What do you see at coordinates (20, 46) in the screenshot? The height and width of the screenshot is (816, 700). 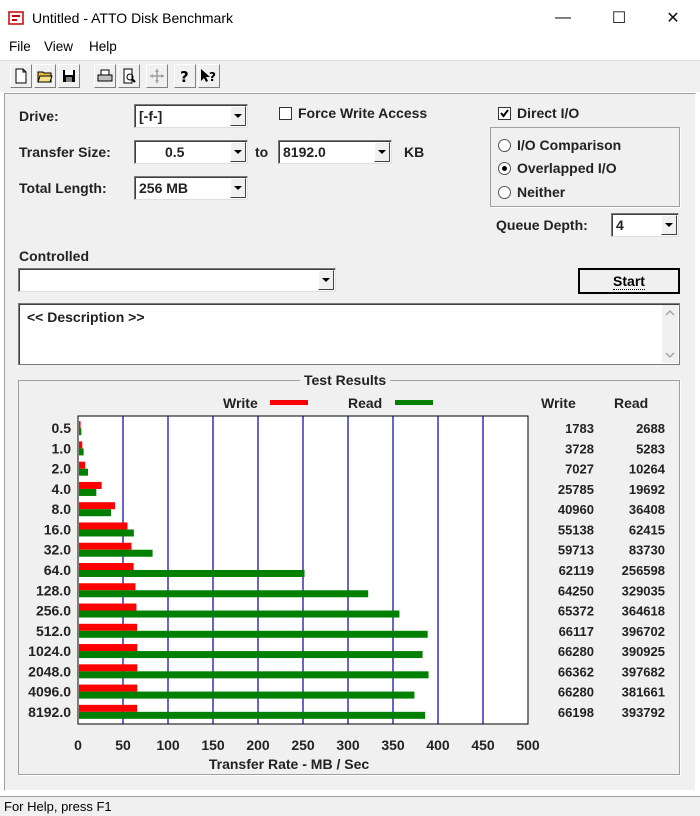 I see `menu-file: File` at bounding box center [20, 46].